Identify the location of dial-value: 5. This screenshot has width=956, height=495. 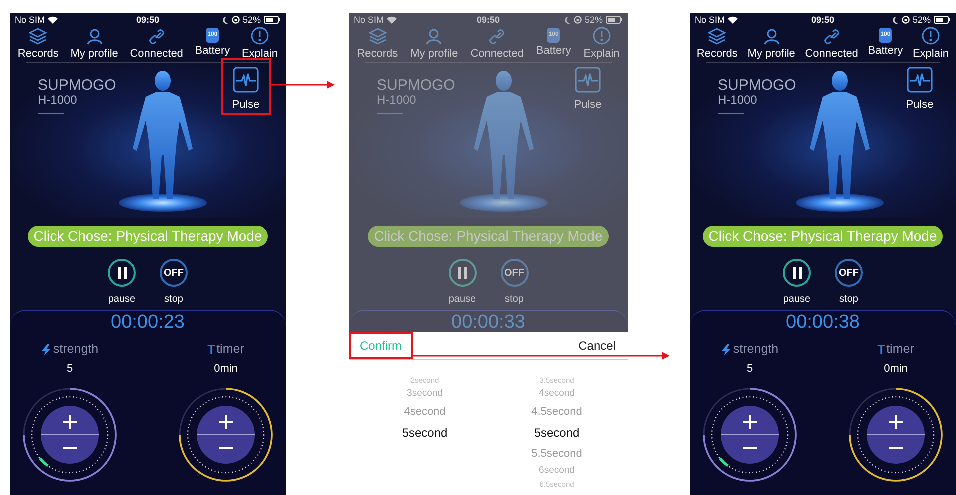
(70, 369).